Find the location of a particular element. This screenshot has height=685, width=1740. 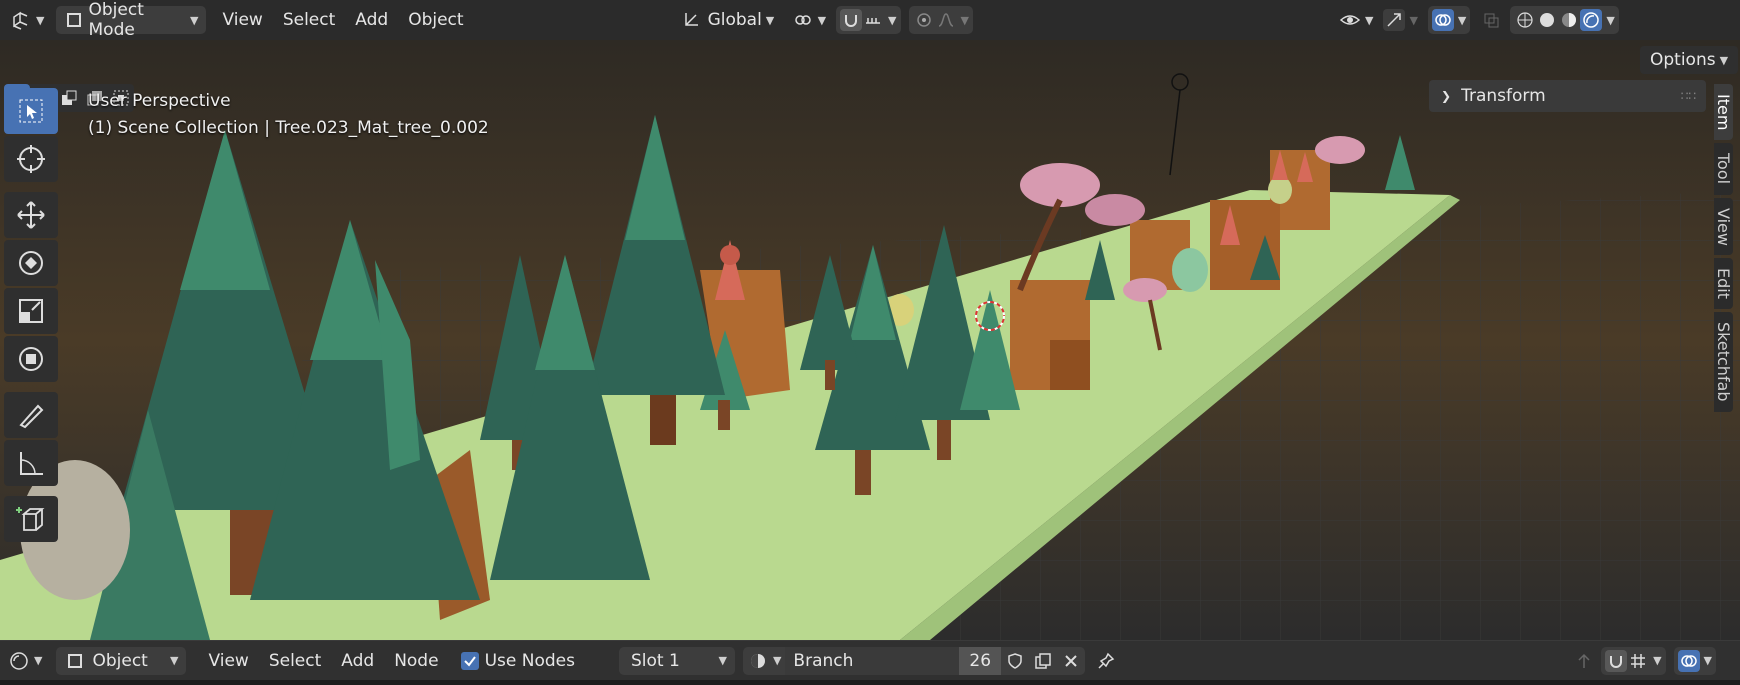

measure-tool is located at coordinates (31, 463).